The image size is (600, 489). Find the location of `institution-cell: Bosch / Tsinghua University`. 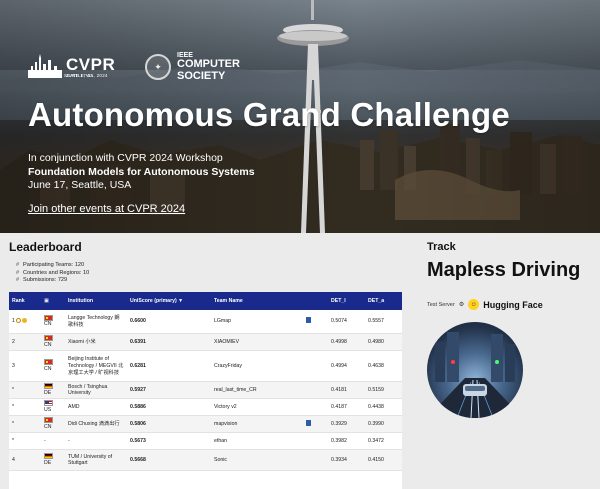

institution-cell: Bosch / Tsinghua University is located at coordinates (96, 390).